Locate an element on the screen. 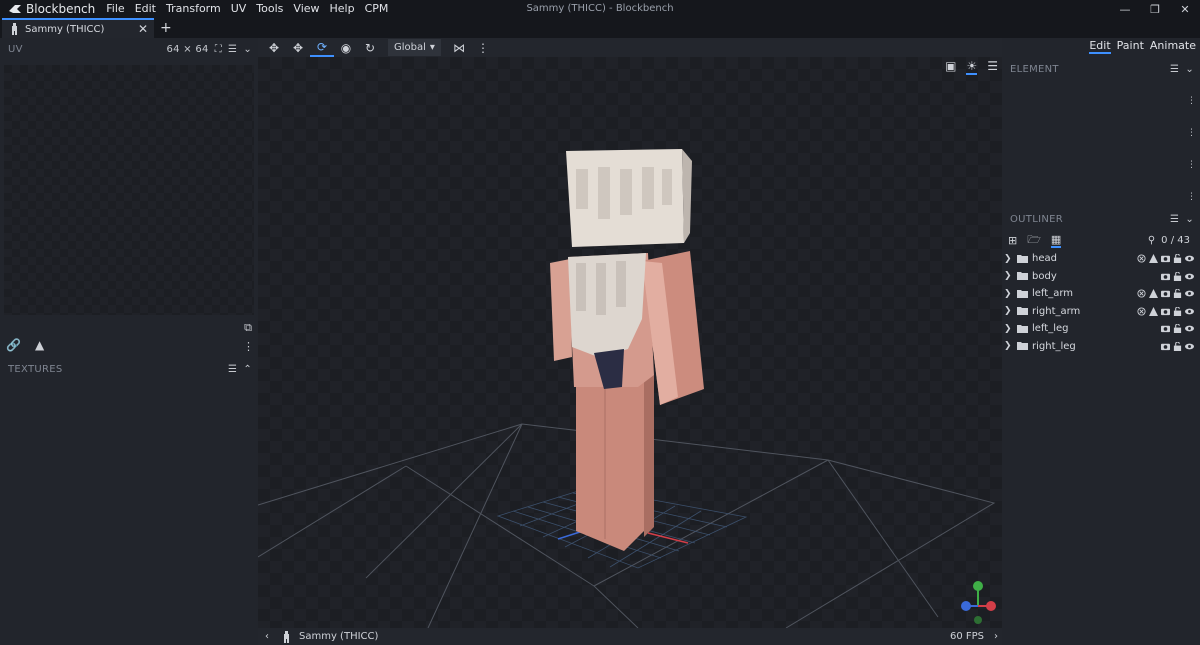 The width and height of the screenshot is (1200, 645). menu-transform: Transform is located at coordinates (193, 9).